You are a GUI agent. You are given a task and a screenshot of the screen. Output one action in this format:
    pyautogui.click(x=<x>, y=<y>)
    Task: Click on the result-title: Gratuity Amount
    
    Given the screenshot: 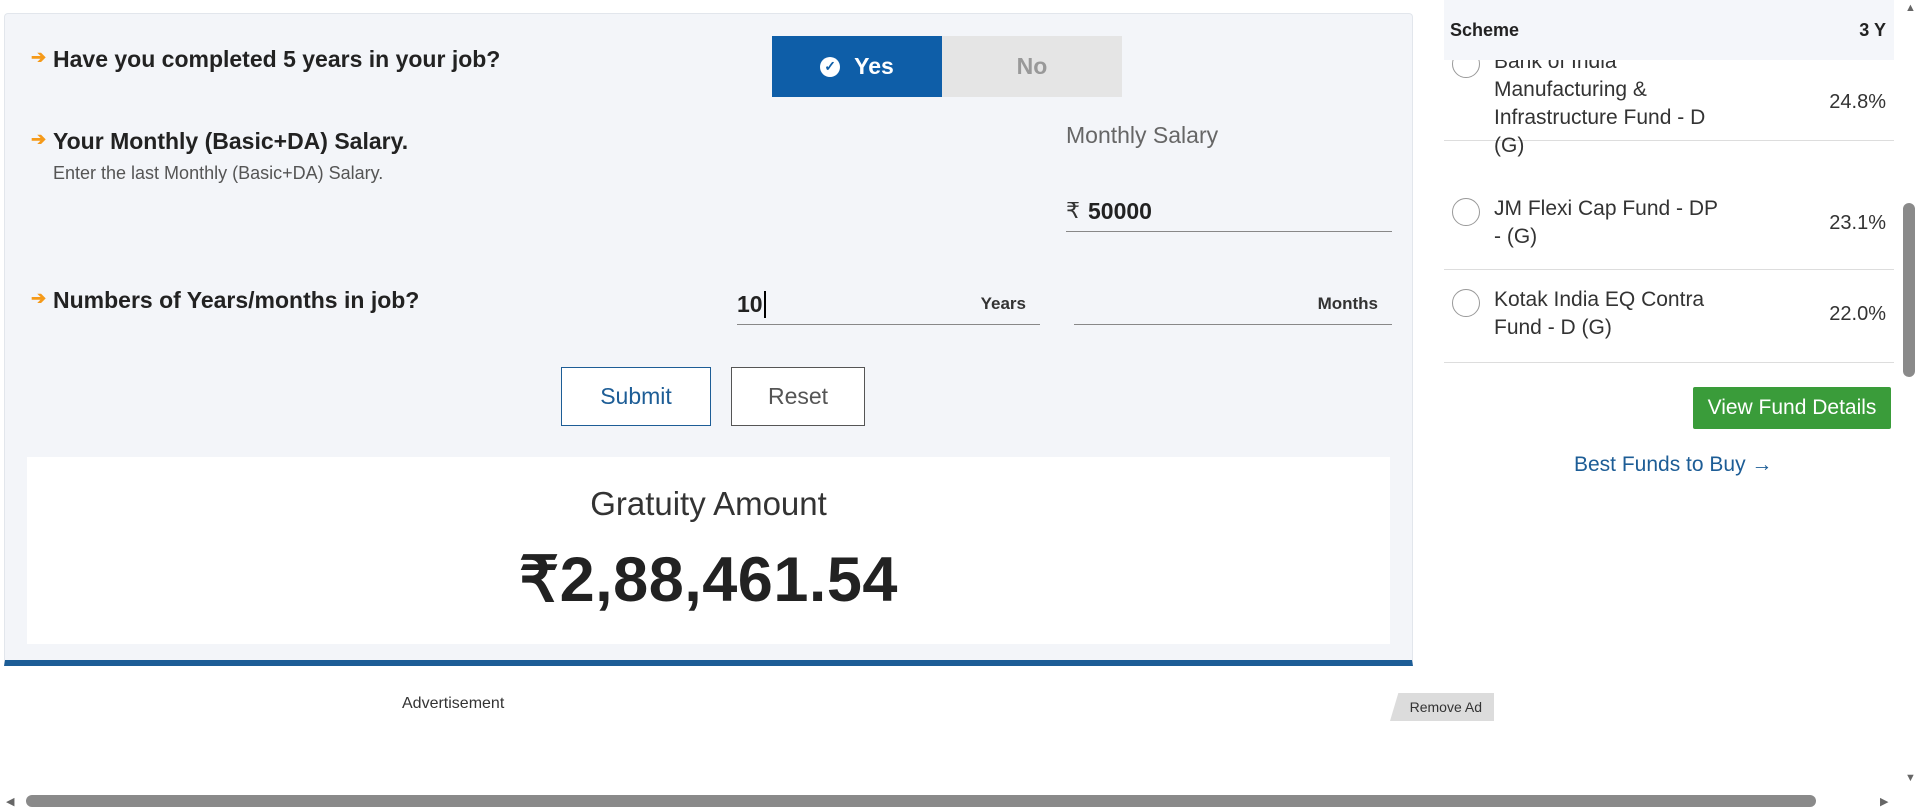 What is the action you would take?
    pyautogui.click(x=708, y=503)
    